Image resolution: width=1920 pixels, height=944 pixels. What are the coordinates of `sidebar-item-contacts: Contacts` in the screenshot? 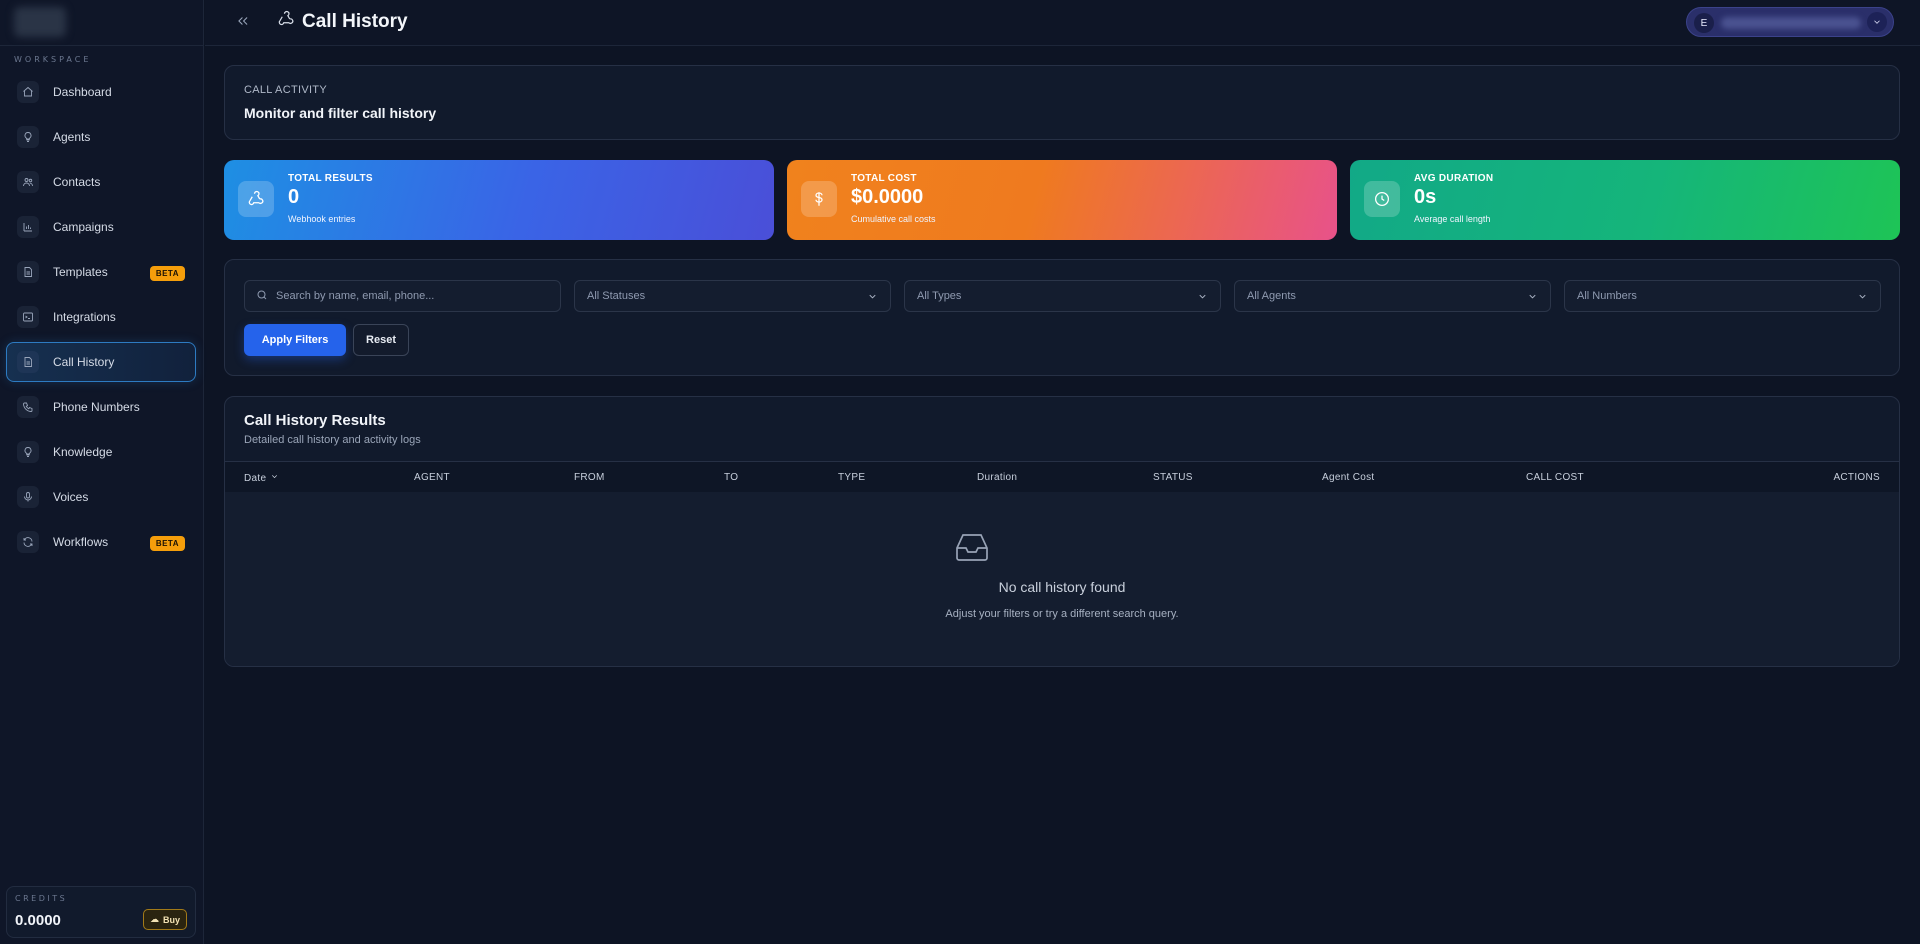 It's located at (101, 182).